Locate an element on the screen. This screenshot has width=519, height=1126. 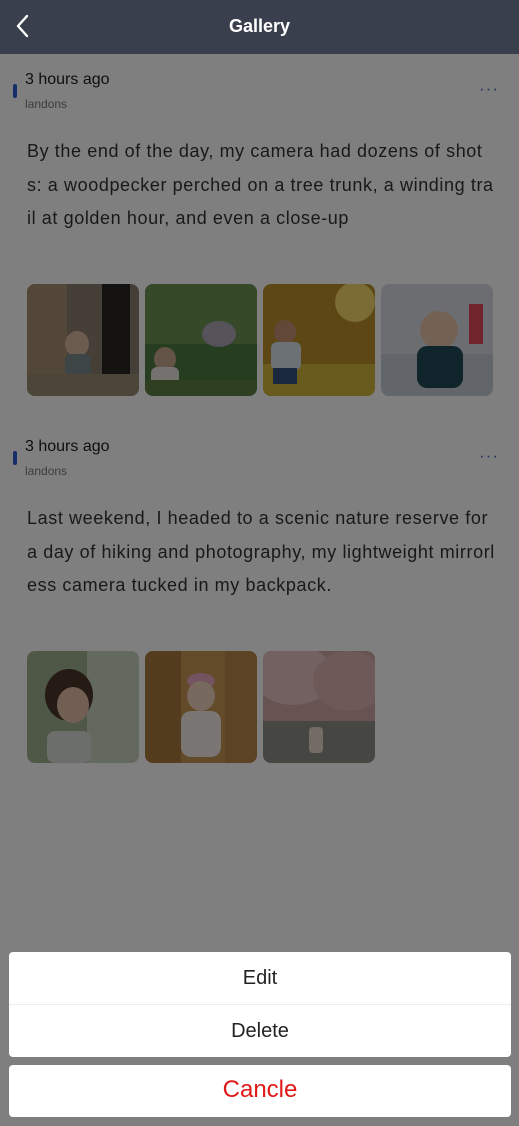
delete-button: Delete is located at coordinates (260, 1031).